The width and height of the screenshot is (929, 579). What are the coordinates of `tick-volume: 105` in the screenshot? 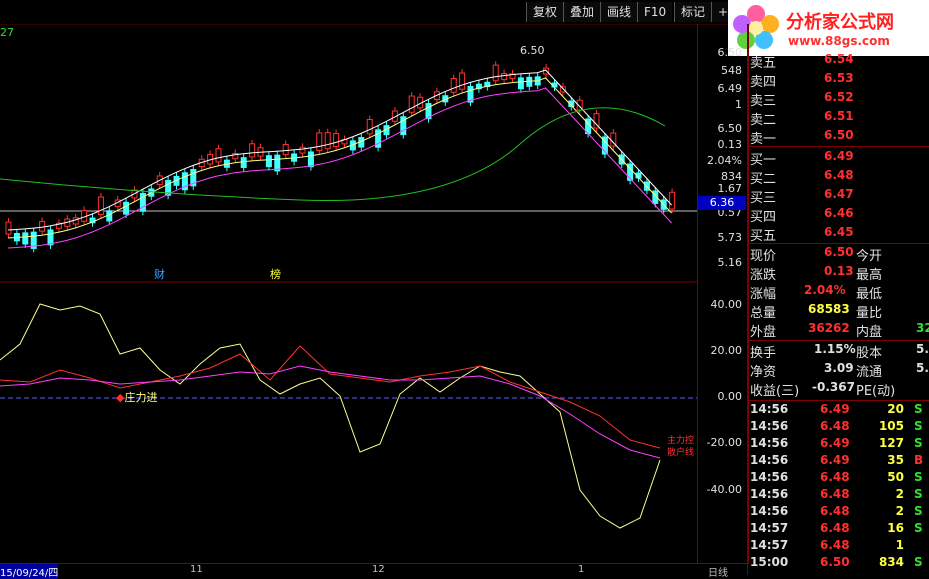 It's located at (891, 426).